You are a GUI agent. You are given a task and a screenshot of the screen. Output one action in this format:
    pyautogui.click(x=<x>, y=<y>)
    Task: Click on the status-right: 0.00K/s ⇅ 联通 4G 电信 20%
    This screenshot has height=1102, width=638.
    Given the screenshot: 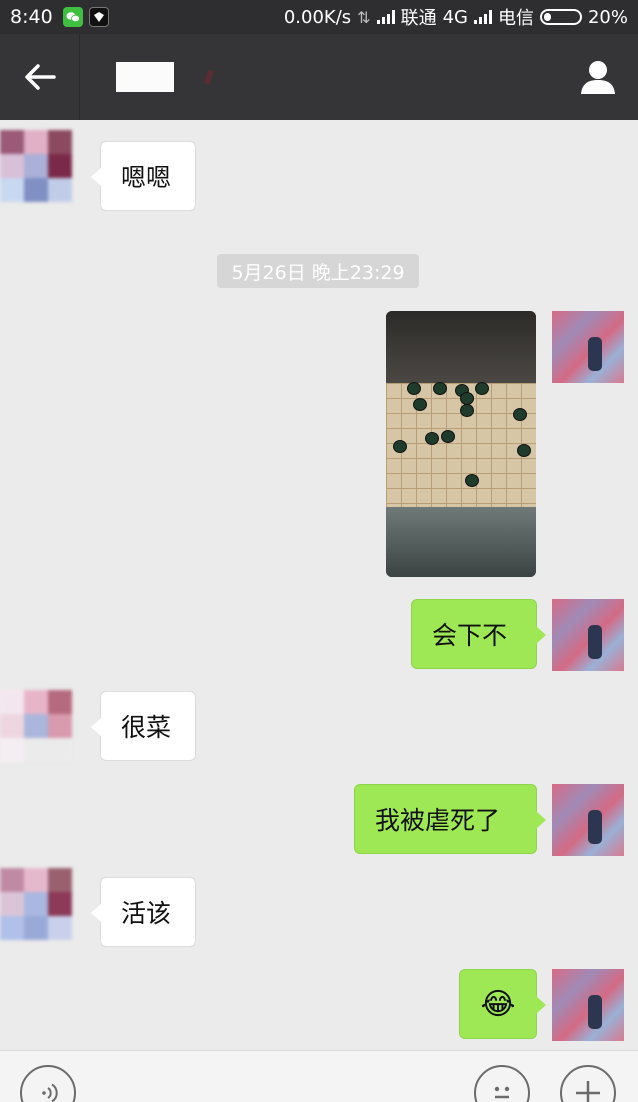 What is the action you would take?
    pyautogui.click(x=456, y=17)
    